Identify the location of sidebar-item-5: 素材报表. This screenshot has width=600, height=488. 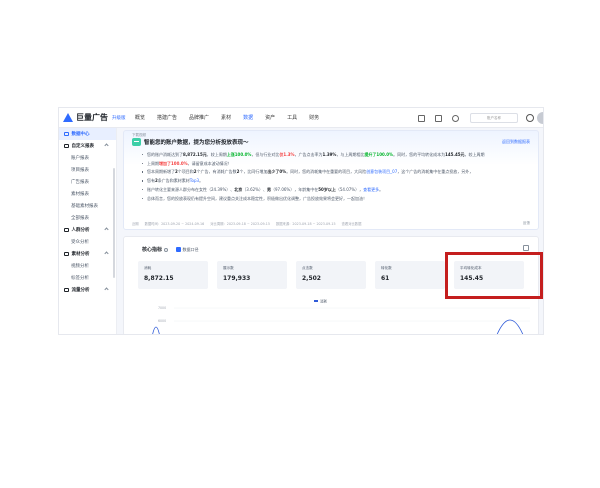
(87, 194).